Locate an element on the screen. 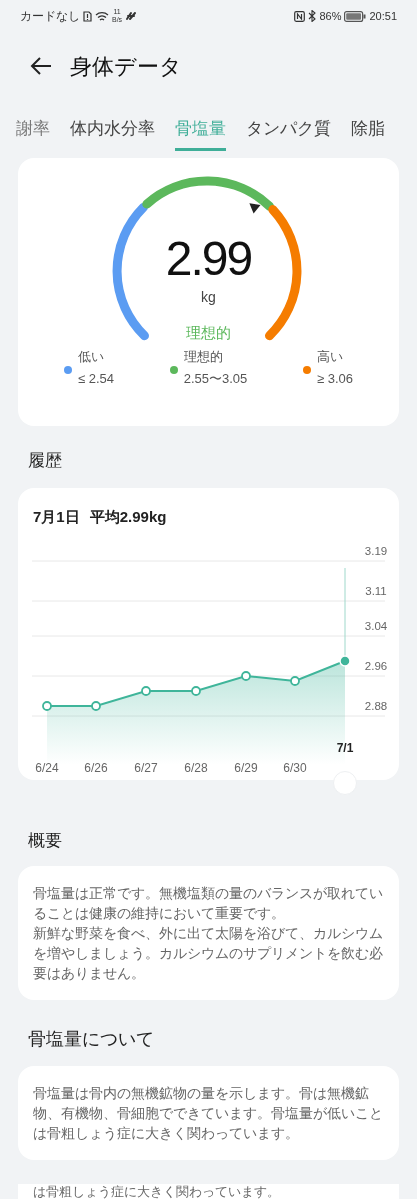  legend-range: ≥ 3.06 is located at coordinates (334, 379).